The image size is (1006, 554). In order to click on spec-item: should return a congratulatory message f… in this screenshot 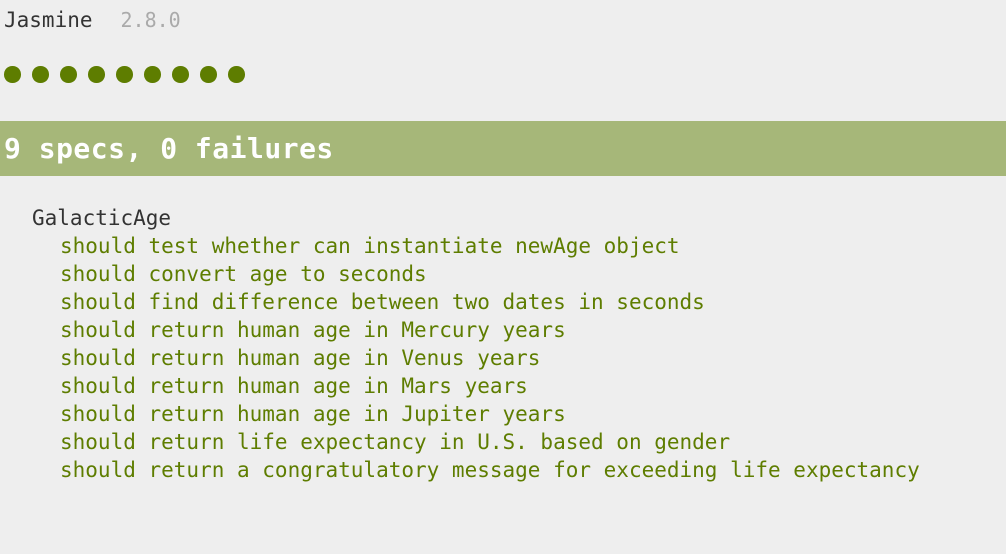, I will do `click(490, 470)`.